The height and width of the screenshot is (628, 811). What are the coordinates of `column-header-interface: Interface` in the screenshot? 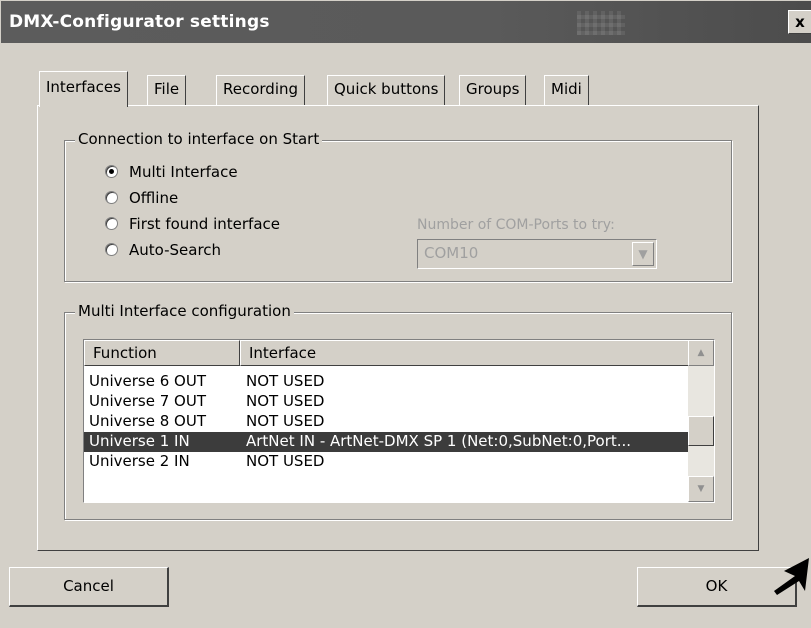 It's located at (471, 353).